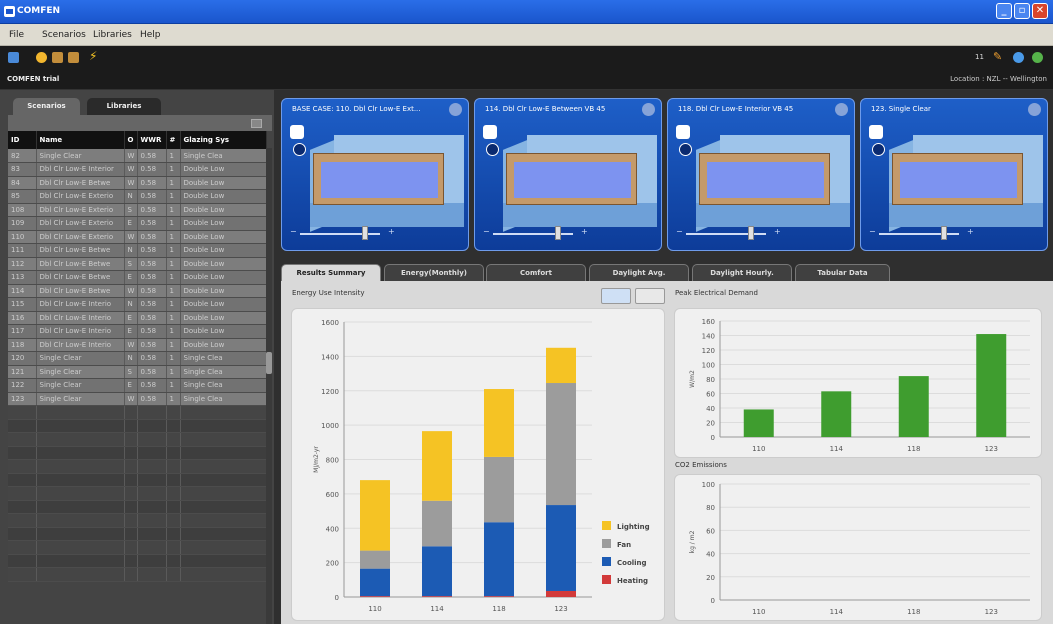  I want to click on table-row: 82 Single Clear W 0.58 1 Single Clea, so click(137, 156).